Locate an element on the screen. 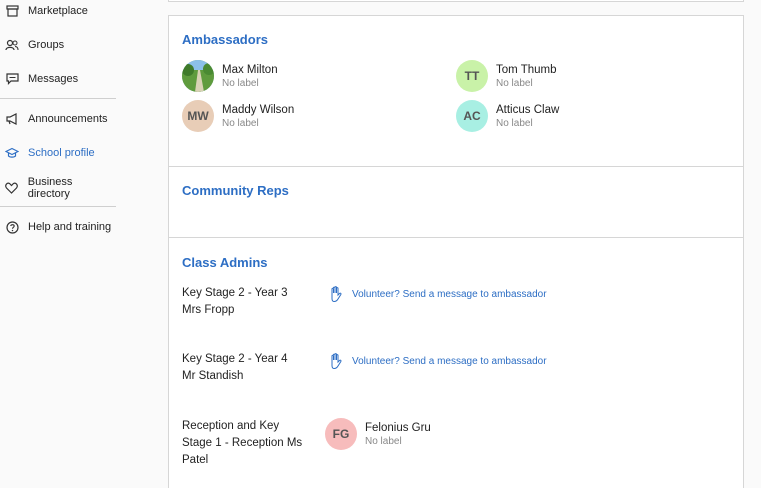 The image size is (761, 488). class-name-line: Key Stage 2 - Year 4 is located at coordinates (235, 359).